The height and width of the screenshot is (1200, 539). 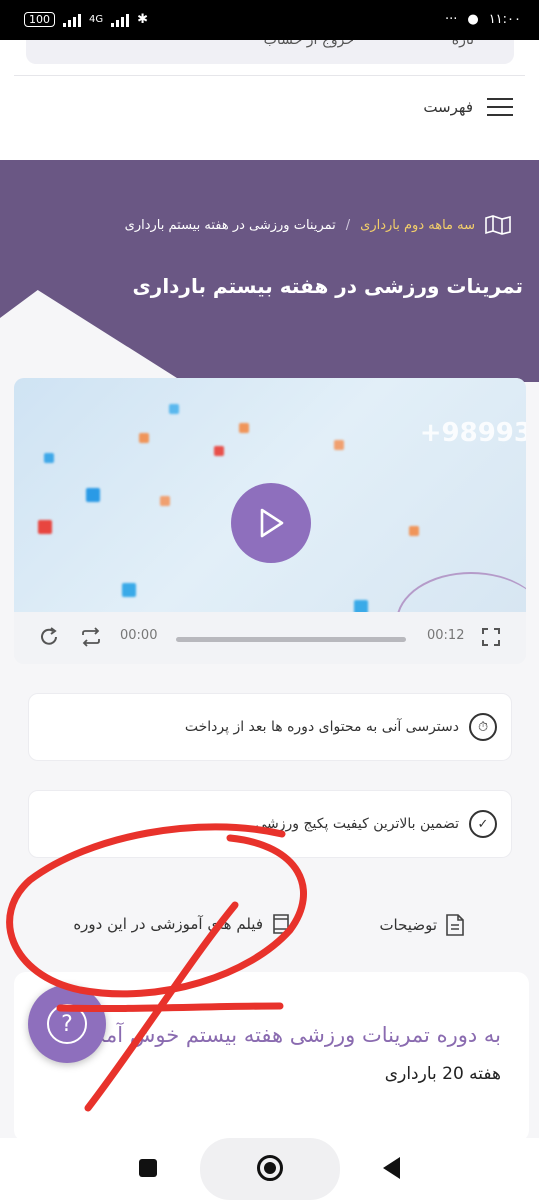 I want to click on breadcrumb-current: تمرینات ورزشی در هفته بیستم بارداری, so click(x=230, y=225).